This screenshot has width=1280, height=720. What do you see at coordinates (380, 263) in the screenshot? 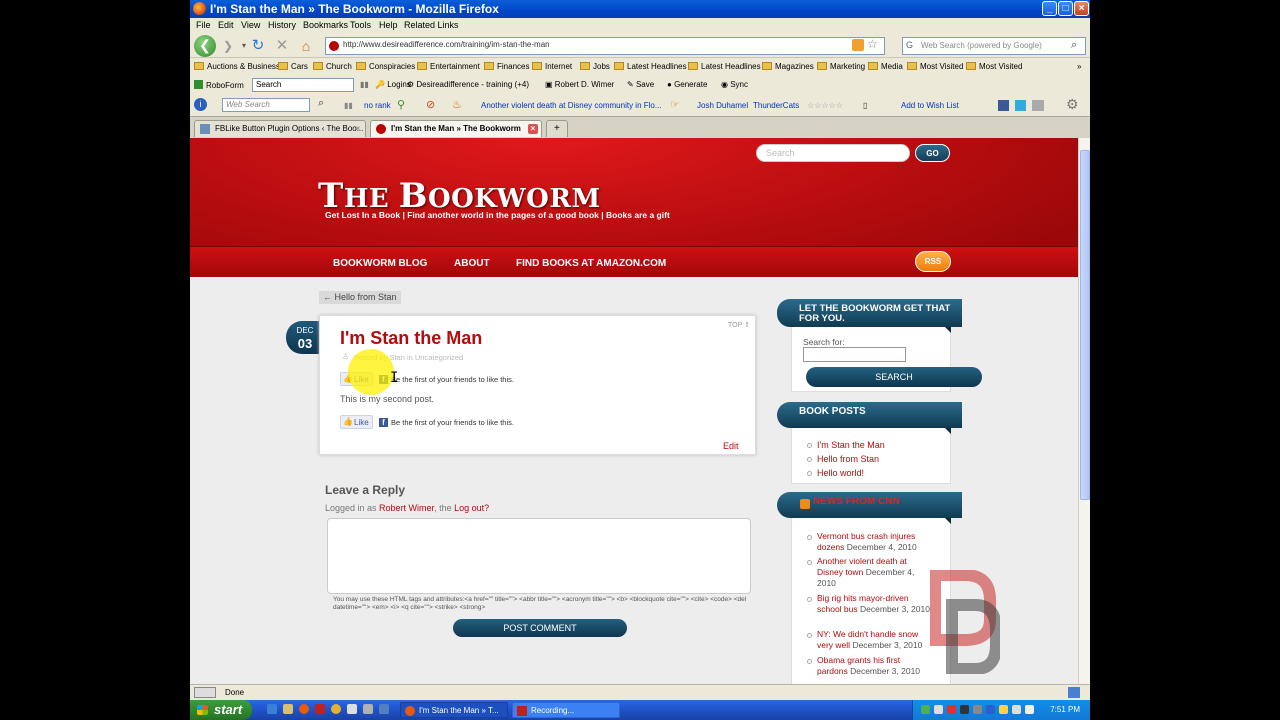
I see `nav-bookworm-blog: BOOKWORM BLOG` at bounding box center [380, 263].